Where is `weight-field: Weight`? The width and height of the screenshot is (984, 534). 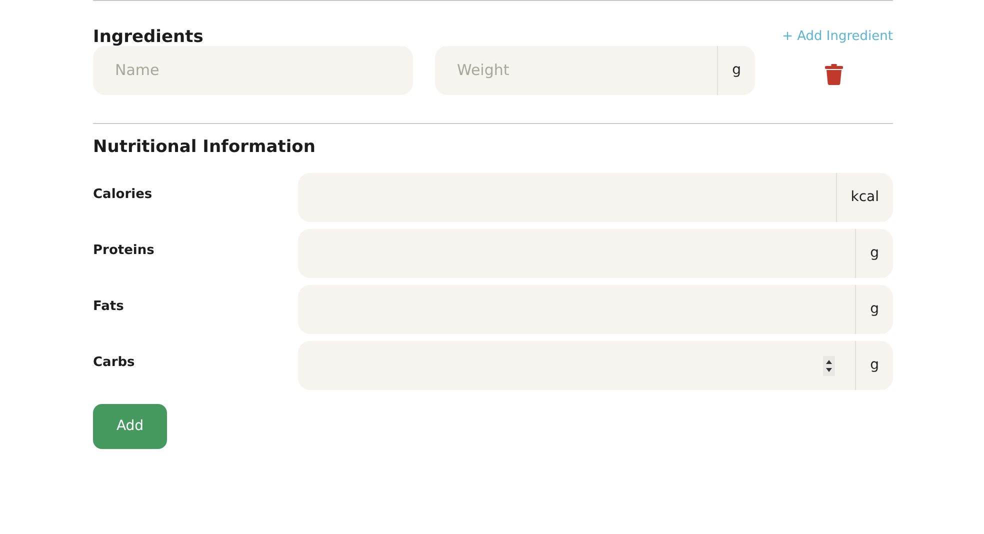 weight-field: Weight is located at coordinates (576, 70).